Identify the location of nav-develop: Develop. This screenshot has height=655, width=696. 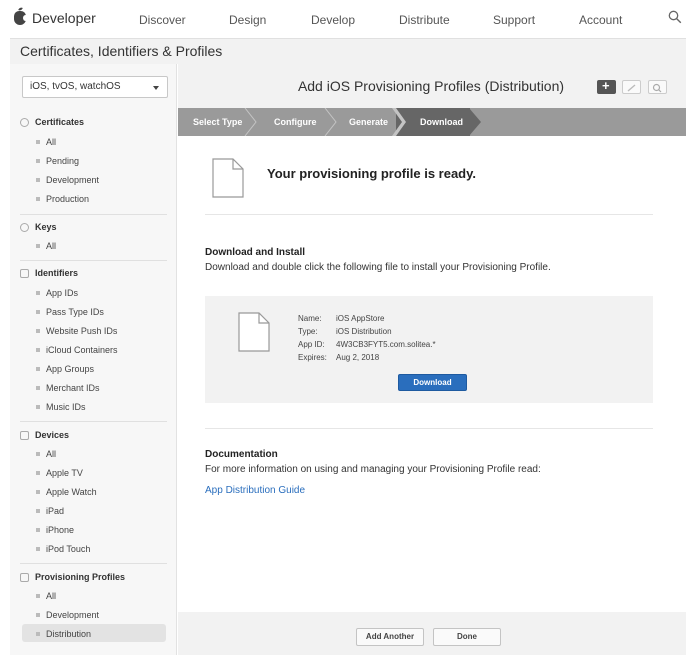
(333, 20).